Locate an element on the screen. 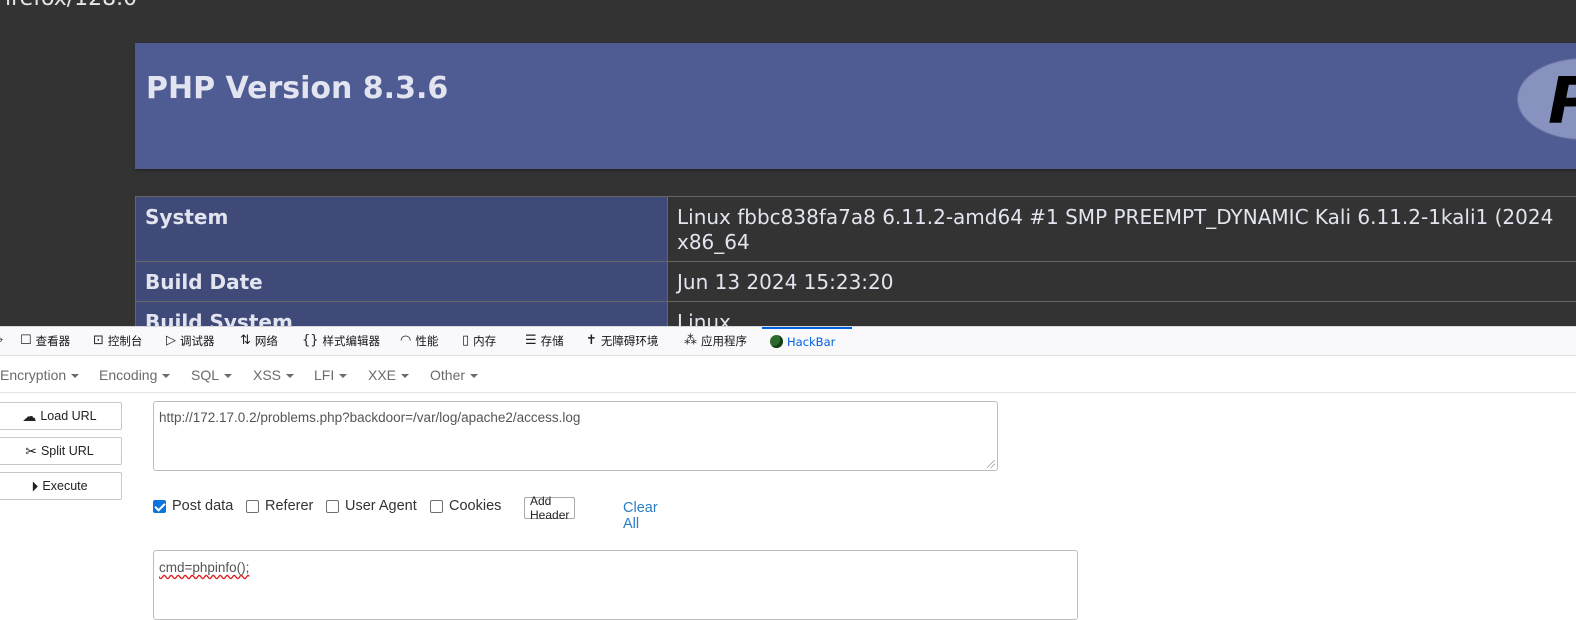  tab-label: 无障碍环境 is located at coordinates (630, 341).